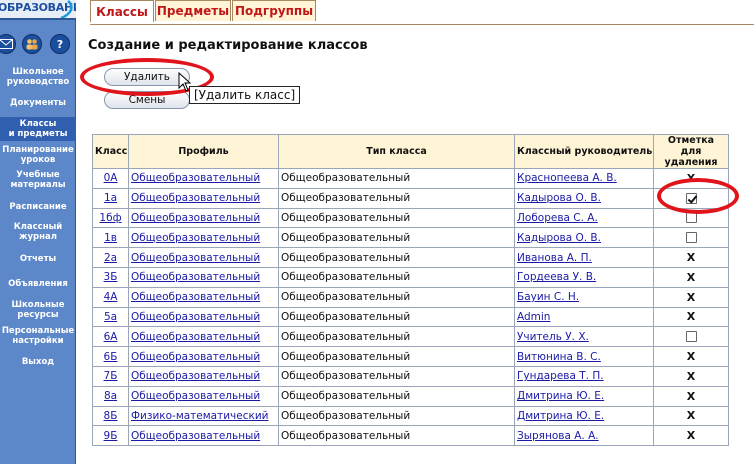 The height and width of the screenshot is (464, 754). Describe the element at coordinates (110, 317) in the screenshot. I see `class-link: 5а` at that location.